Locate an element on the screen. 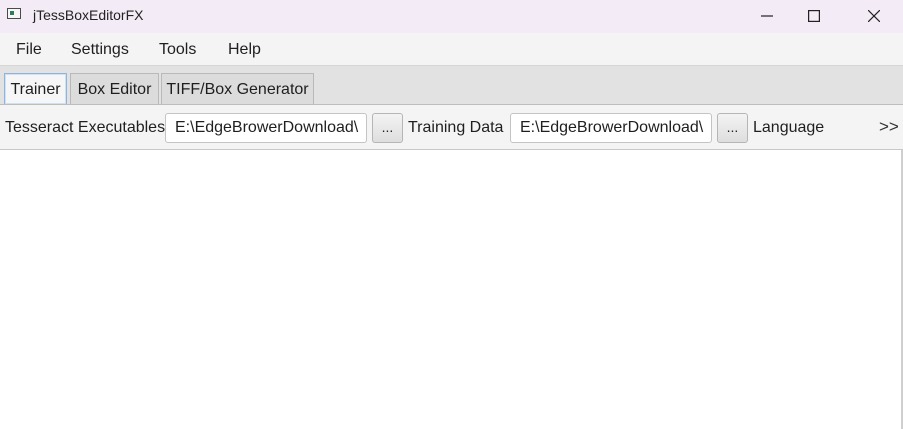 This screenshot has width=903, height=429. minimize-icon is located at coordinates (767, 16).